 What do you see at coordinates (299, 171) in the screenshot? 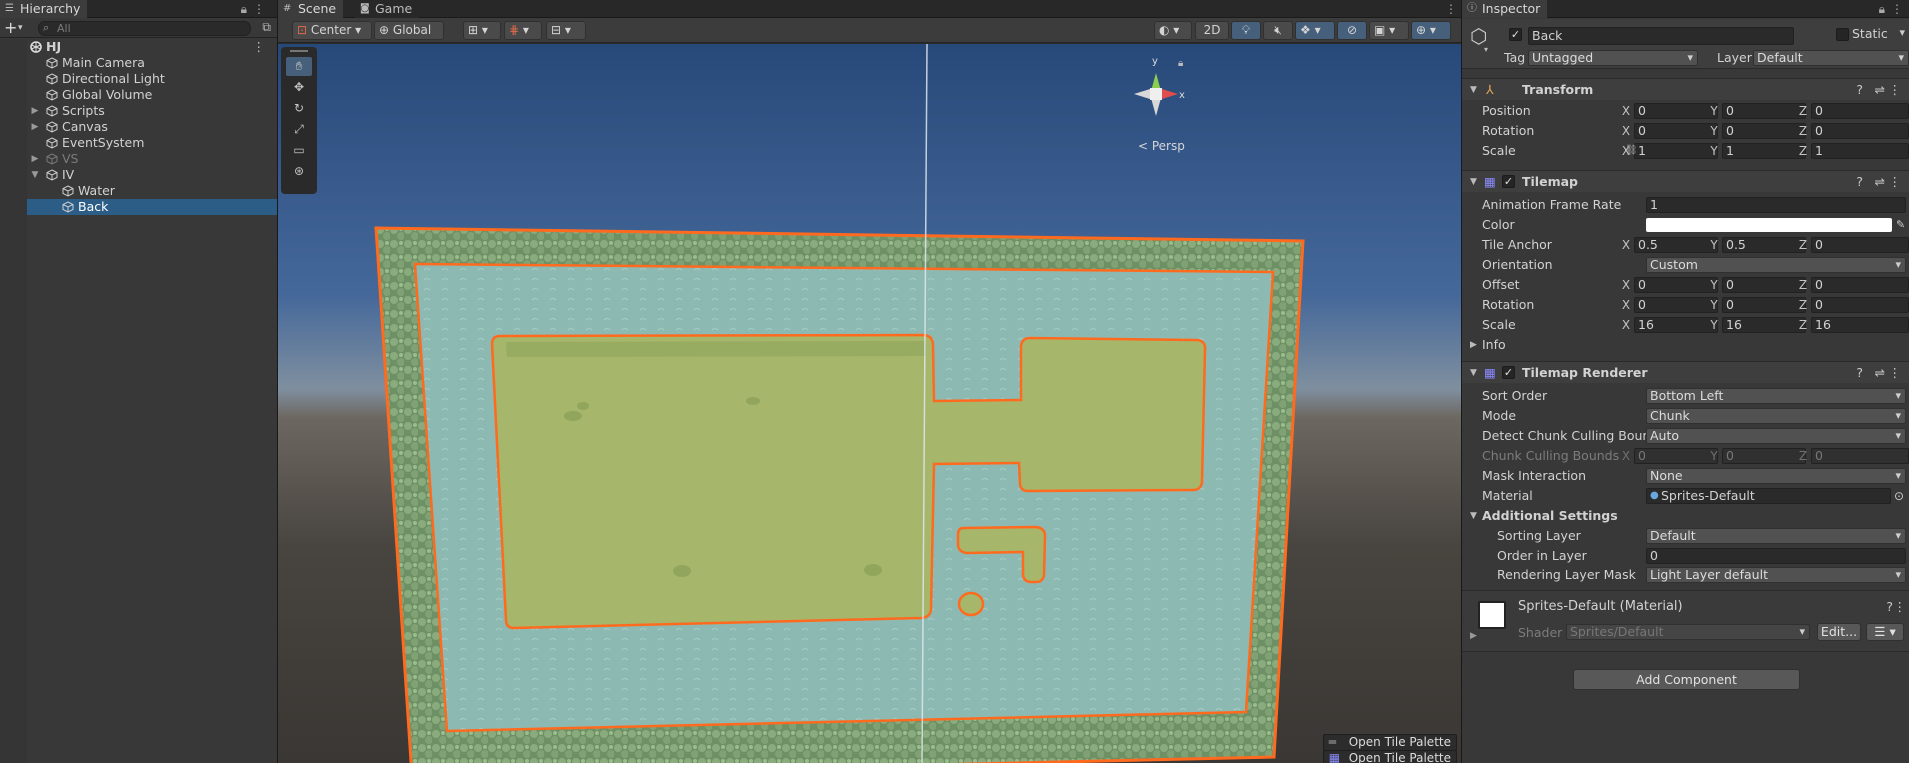
I see `transform-tool-icon: ⊛` at bounding box center [299, 171].